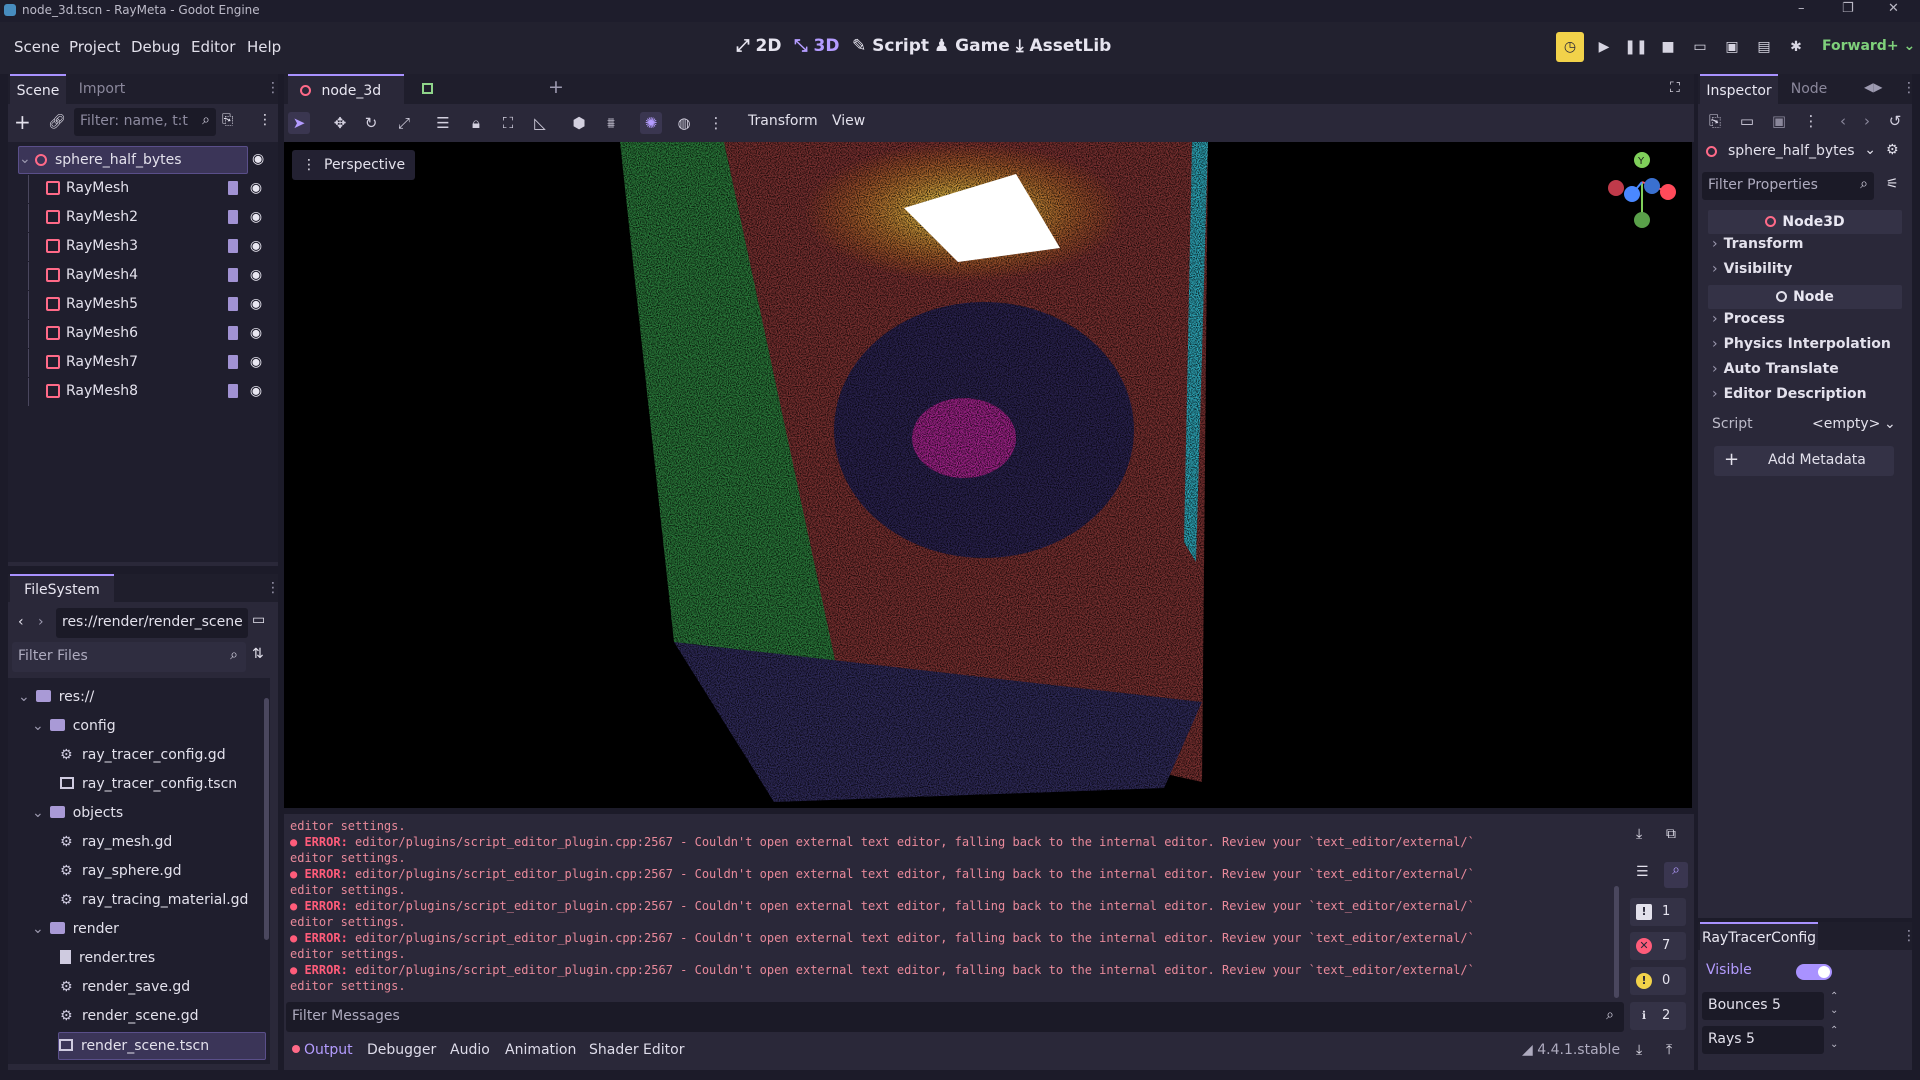 Image resolution: width=1920 pixels, height=1080 pixels. What do you see at coordinates (1616, 942) in the screenshot?
I see `output-scrollbar` at bounding box center [1616, 942].